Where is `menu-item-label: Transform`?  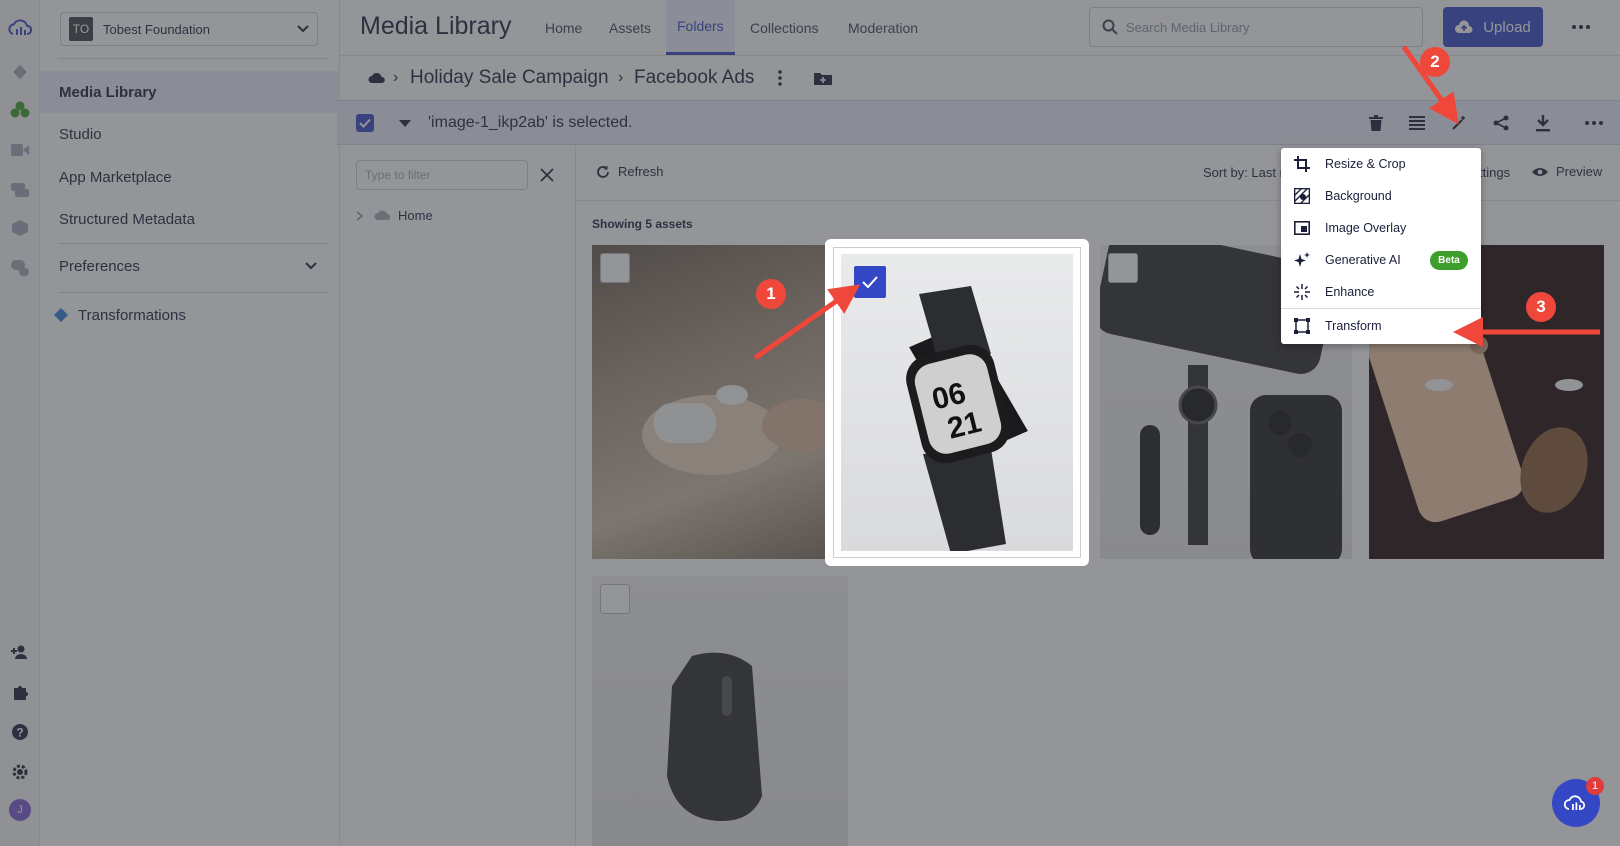 menu-item-label: Transform is located at coordinates (1353, 326).